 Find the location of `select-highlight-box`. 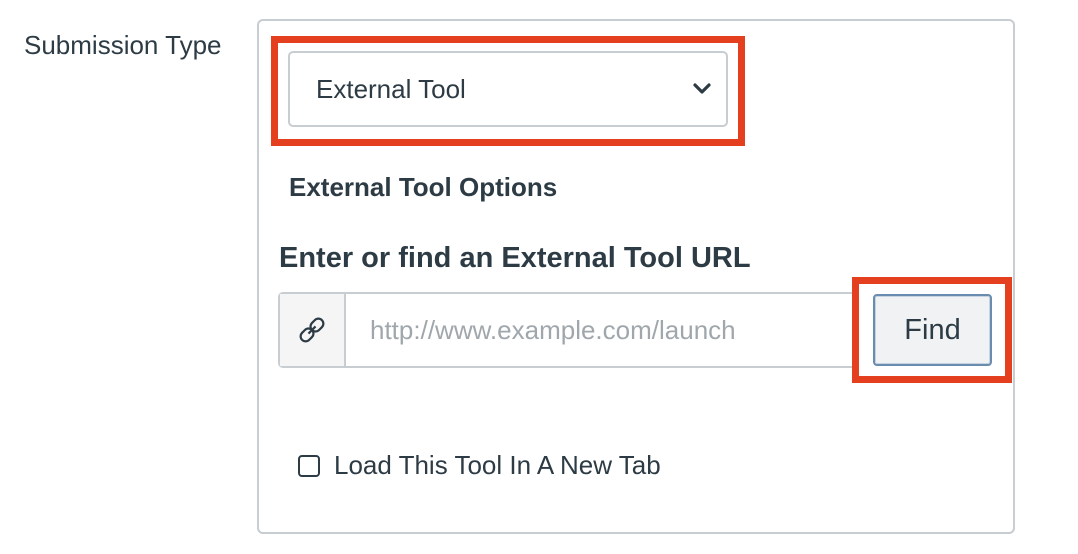

select-highlight-box is located at coordinates (508, 91).